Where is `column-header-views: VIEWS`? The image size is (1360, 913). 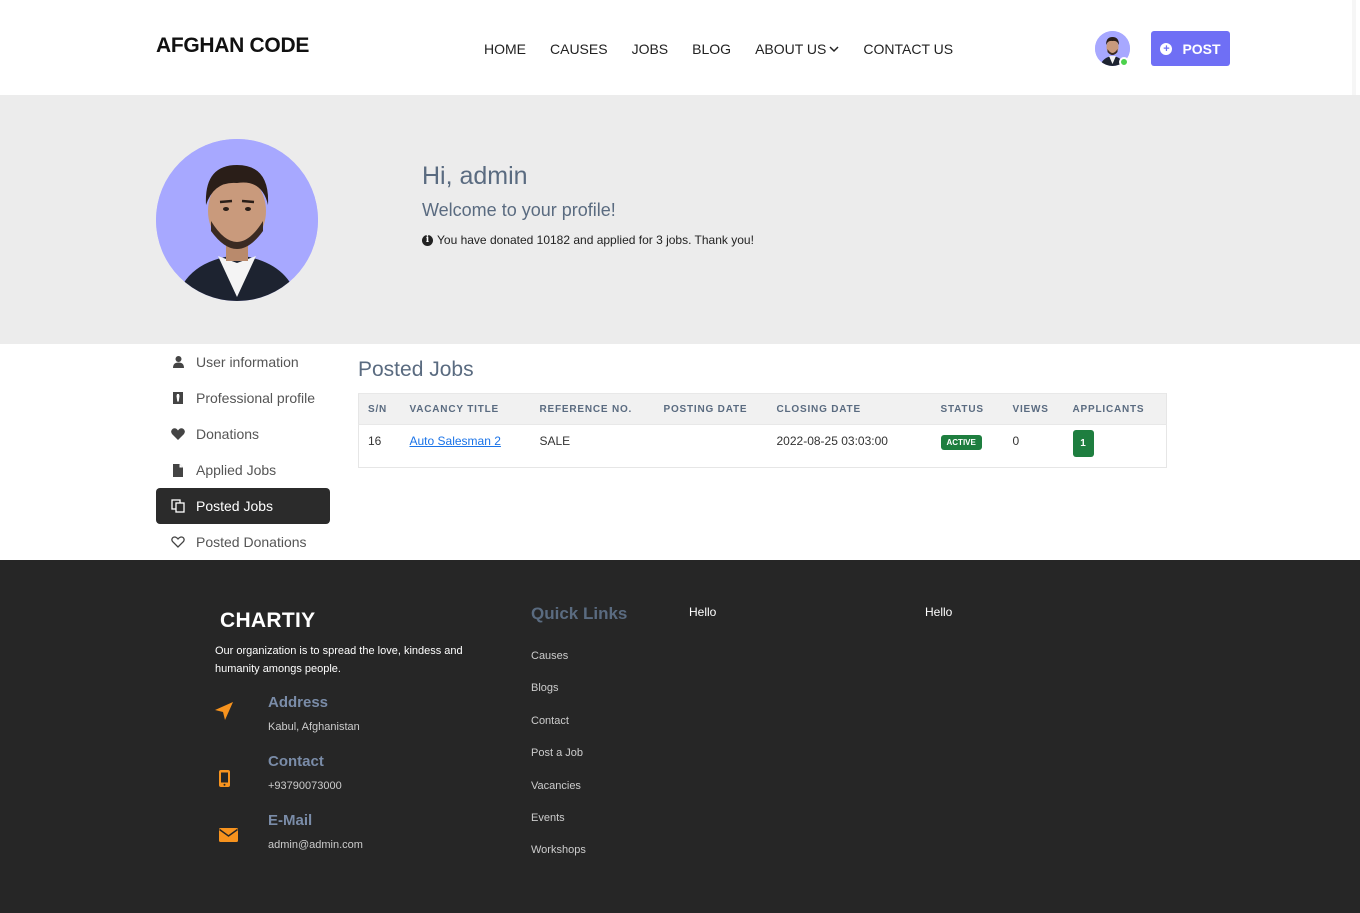
column-header-views: VIEWS is located at coordinates (1033, 409).